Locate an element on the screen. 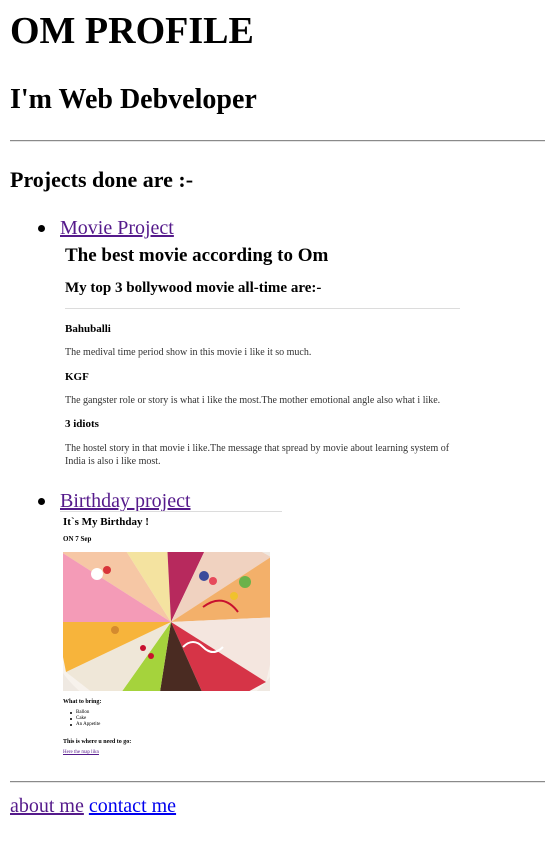 The height and width of the screenshot is (867, 545). contact-me-link: contact me is located at coordinates (132, 806).